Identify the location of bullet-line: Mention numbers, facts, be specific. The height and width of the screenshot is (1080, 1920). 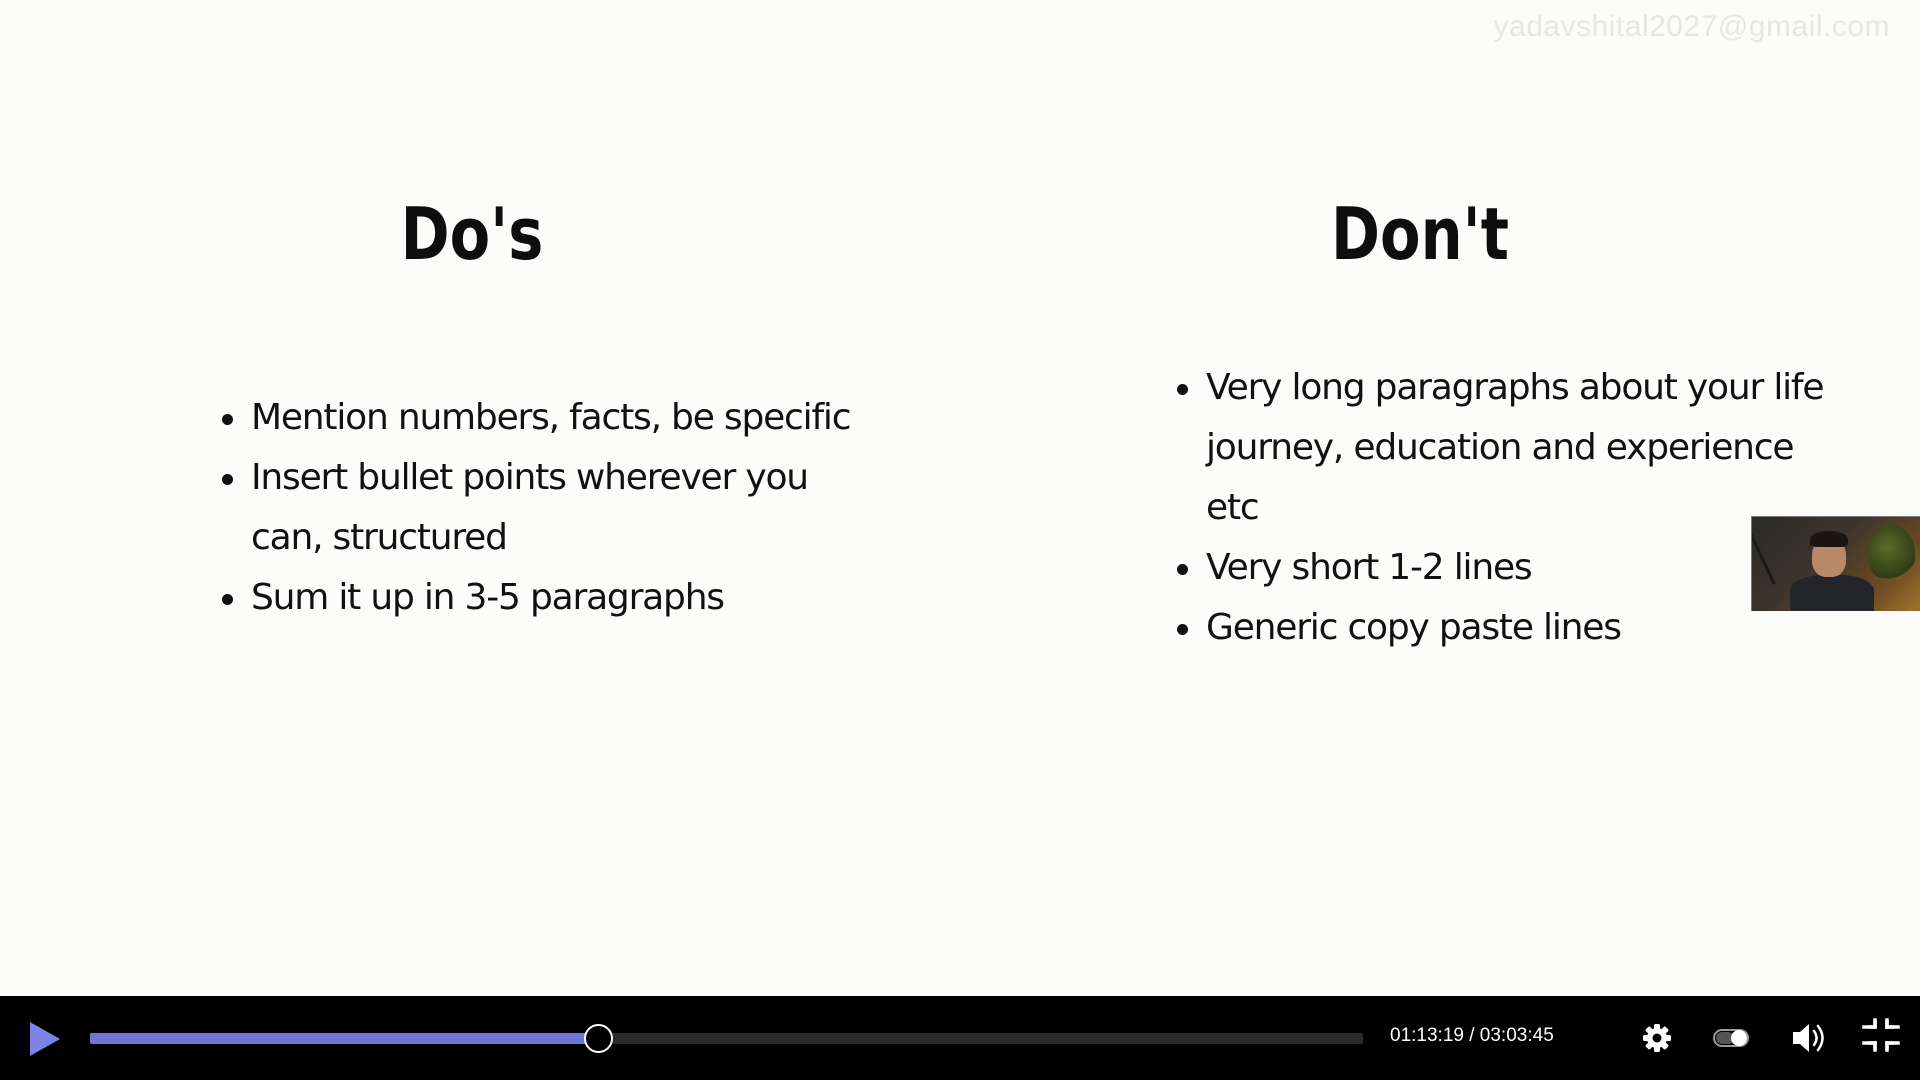
(551, 417).